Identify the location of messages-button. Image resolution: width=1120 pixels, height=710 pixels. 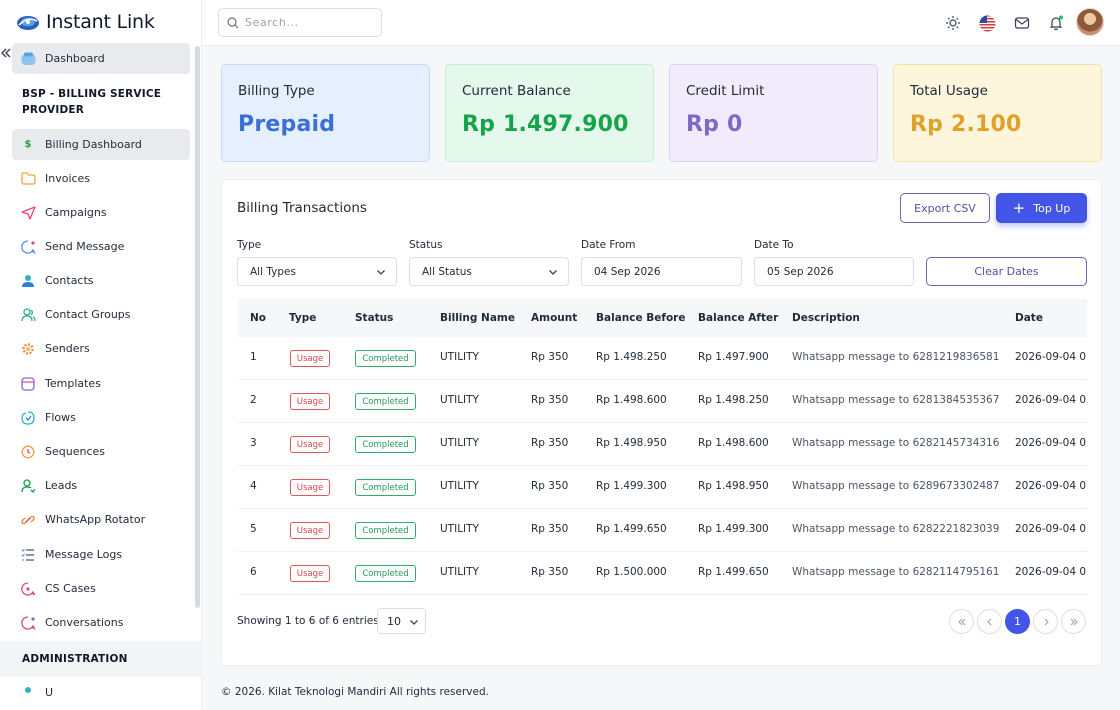
(1022, 23).